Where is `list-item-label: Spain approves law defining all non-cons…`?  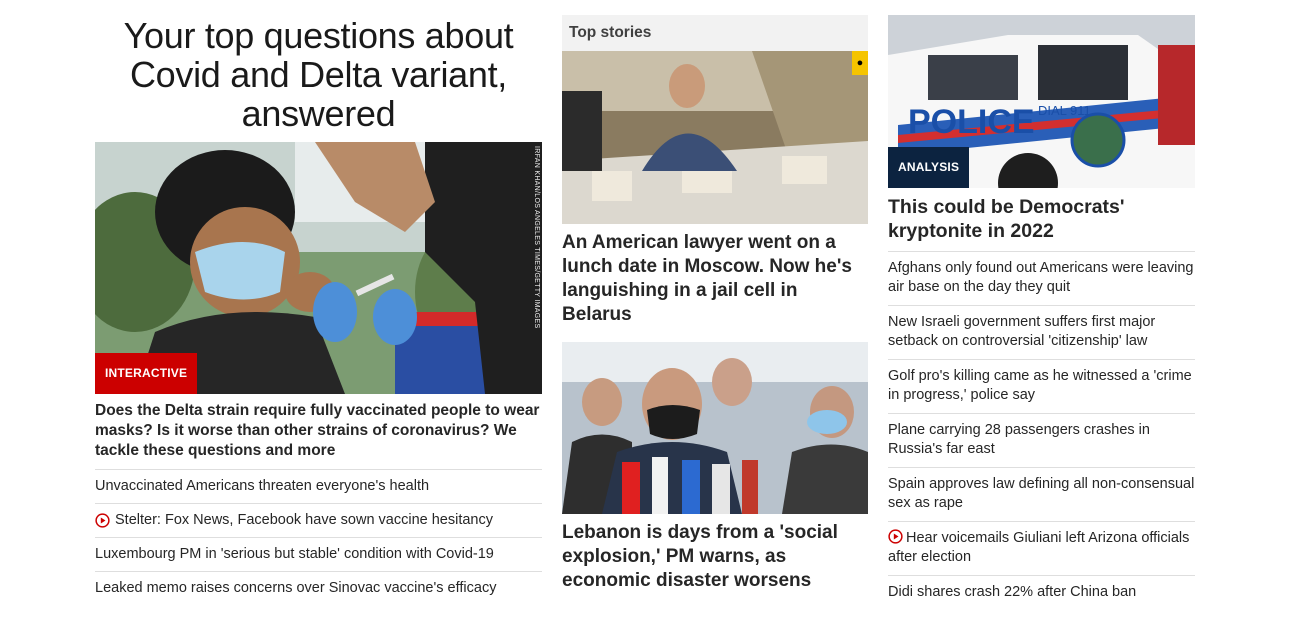
list-item-label: Spain approves law defining all non-cons… is located at coordinates (1041, 493).